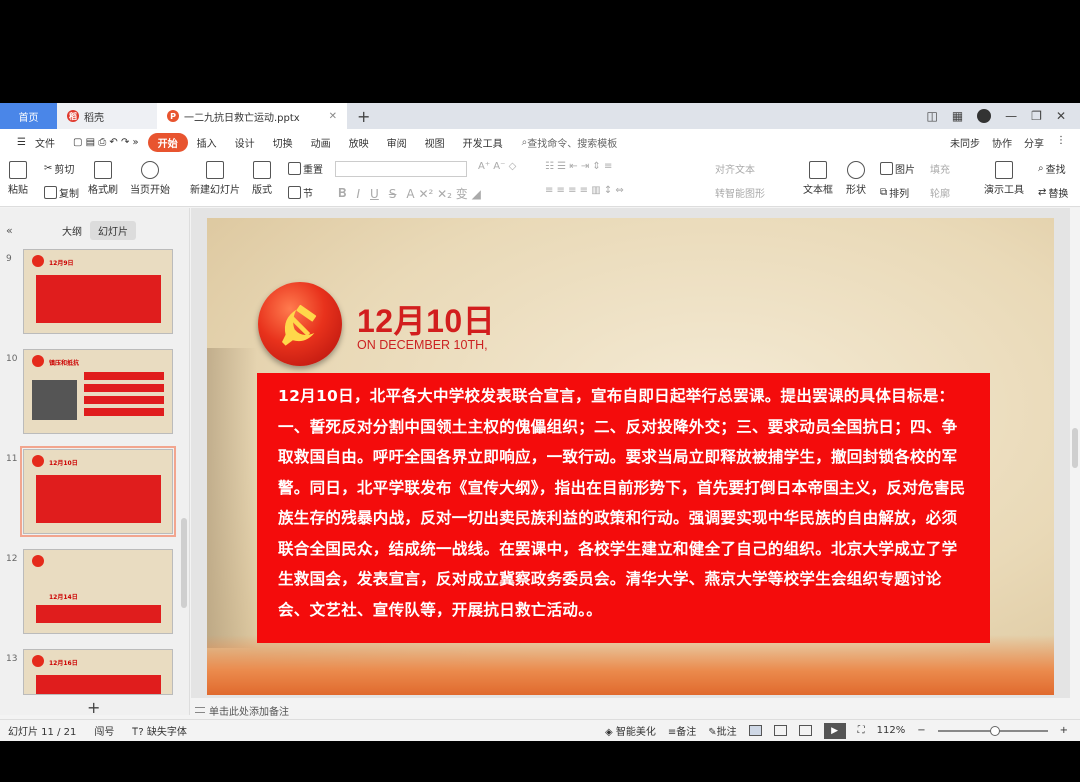 Image resolution: width=1080 pixels, height=782 pixels. Describe the element at coordinates (359, 142) in the screenshot. I see `menu-slideshow: 放映` at that location.